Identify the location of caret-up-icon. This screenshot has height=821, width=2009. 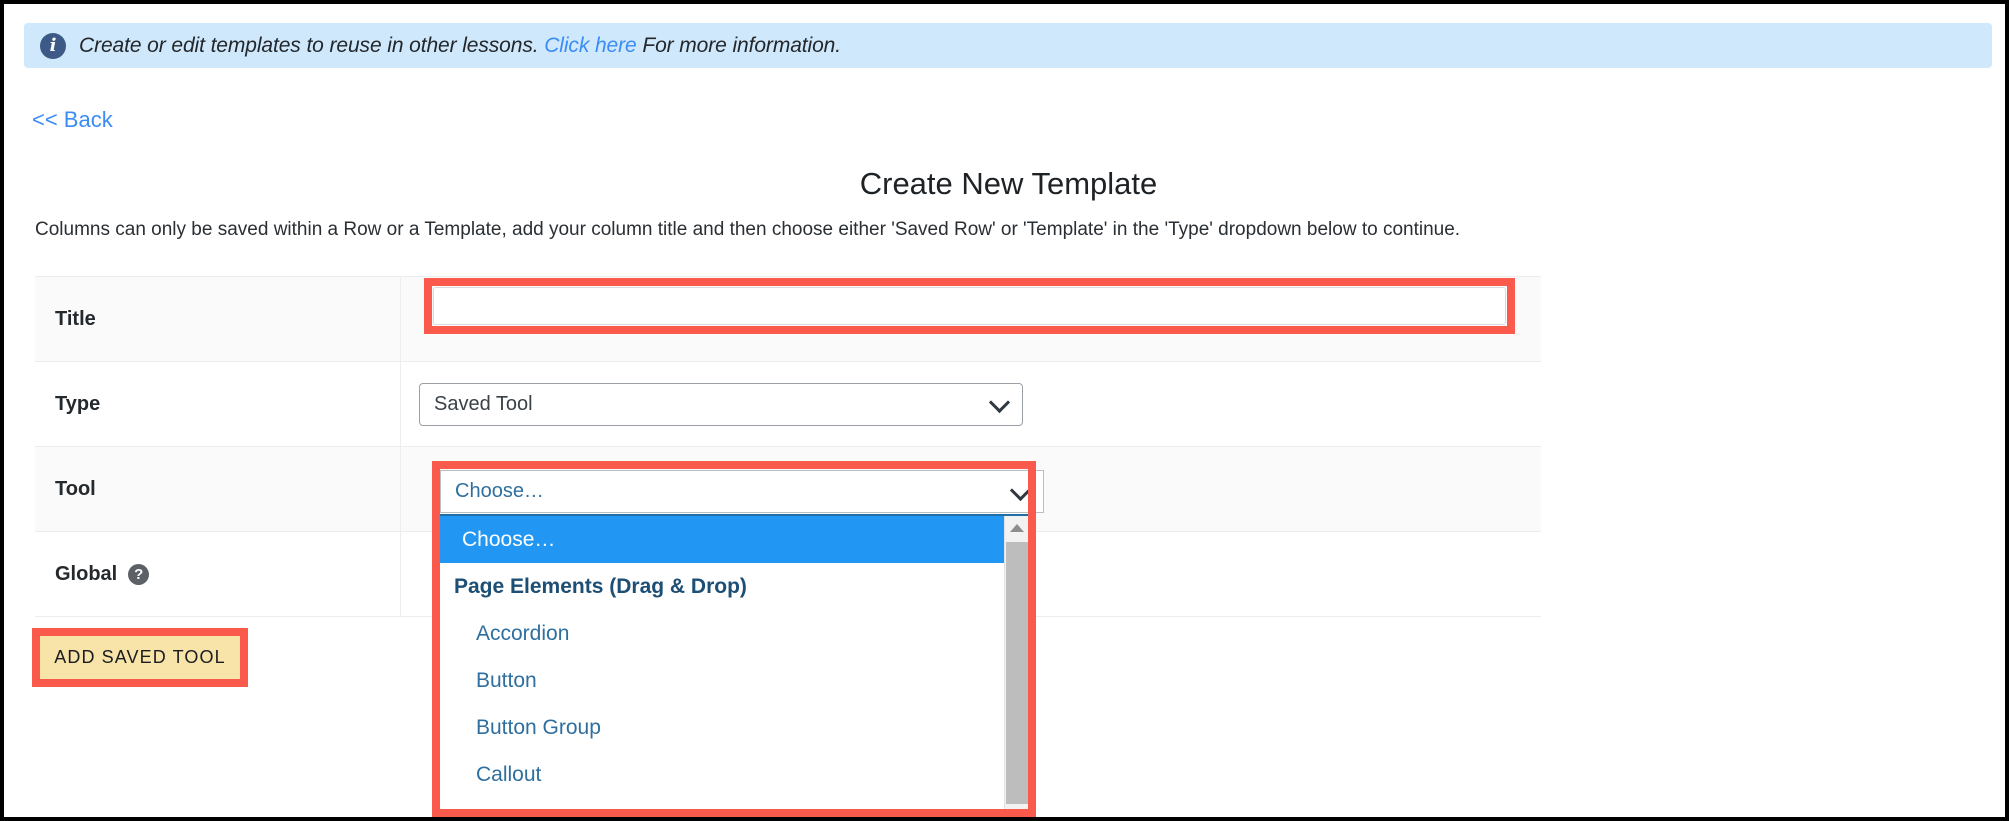
(1016, 528).